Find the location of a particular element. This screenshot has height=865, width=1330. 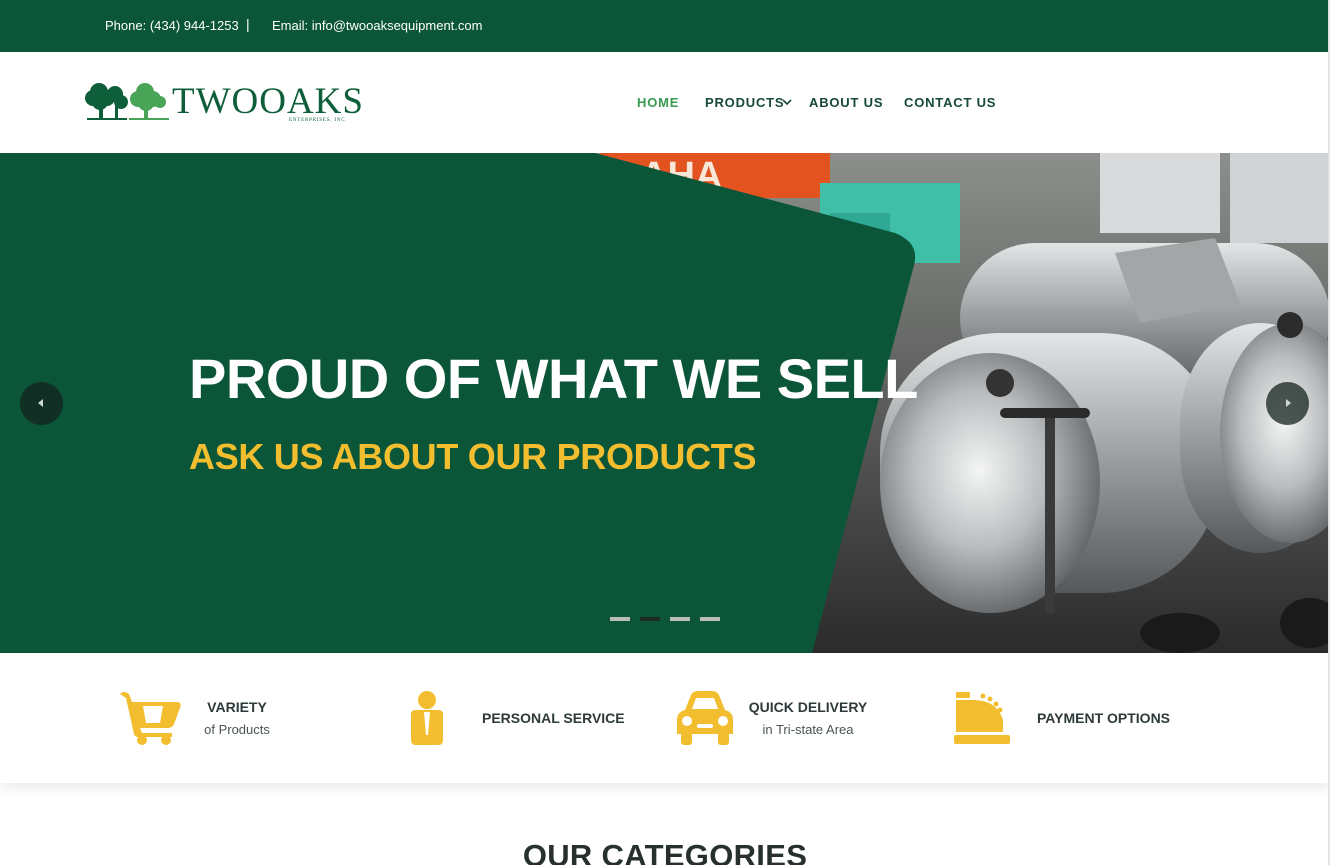

categories-heading: OUR CATEGORIES is located at coordinates (665, 851).